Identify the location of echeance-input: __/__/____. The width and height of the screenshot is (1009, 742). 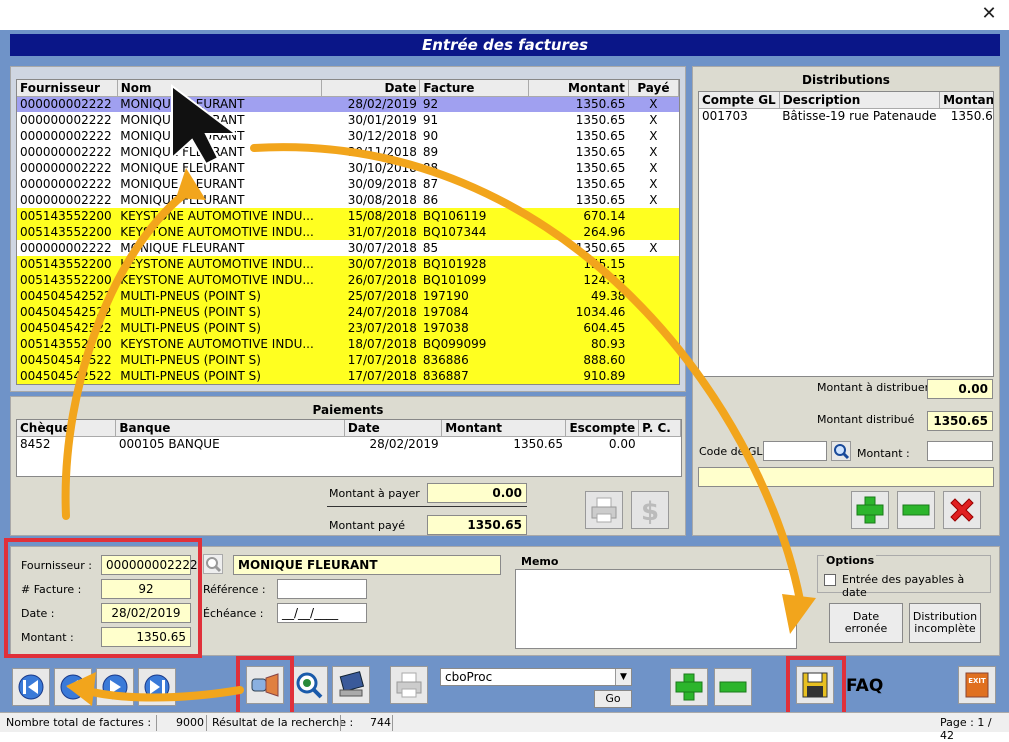
(322, 613).